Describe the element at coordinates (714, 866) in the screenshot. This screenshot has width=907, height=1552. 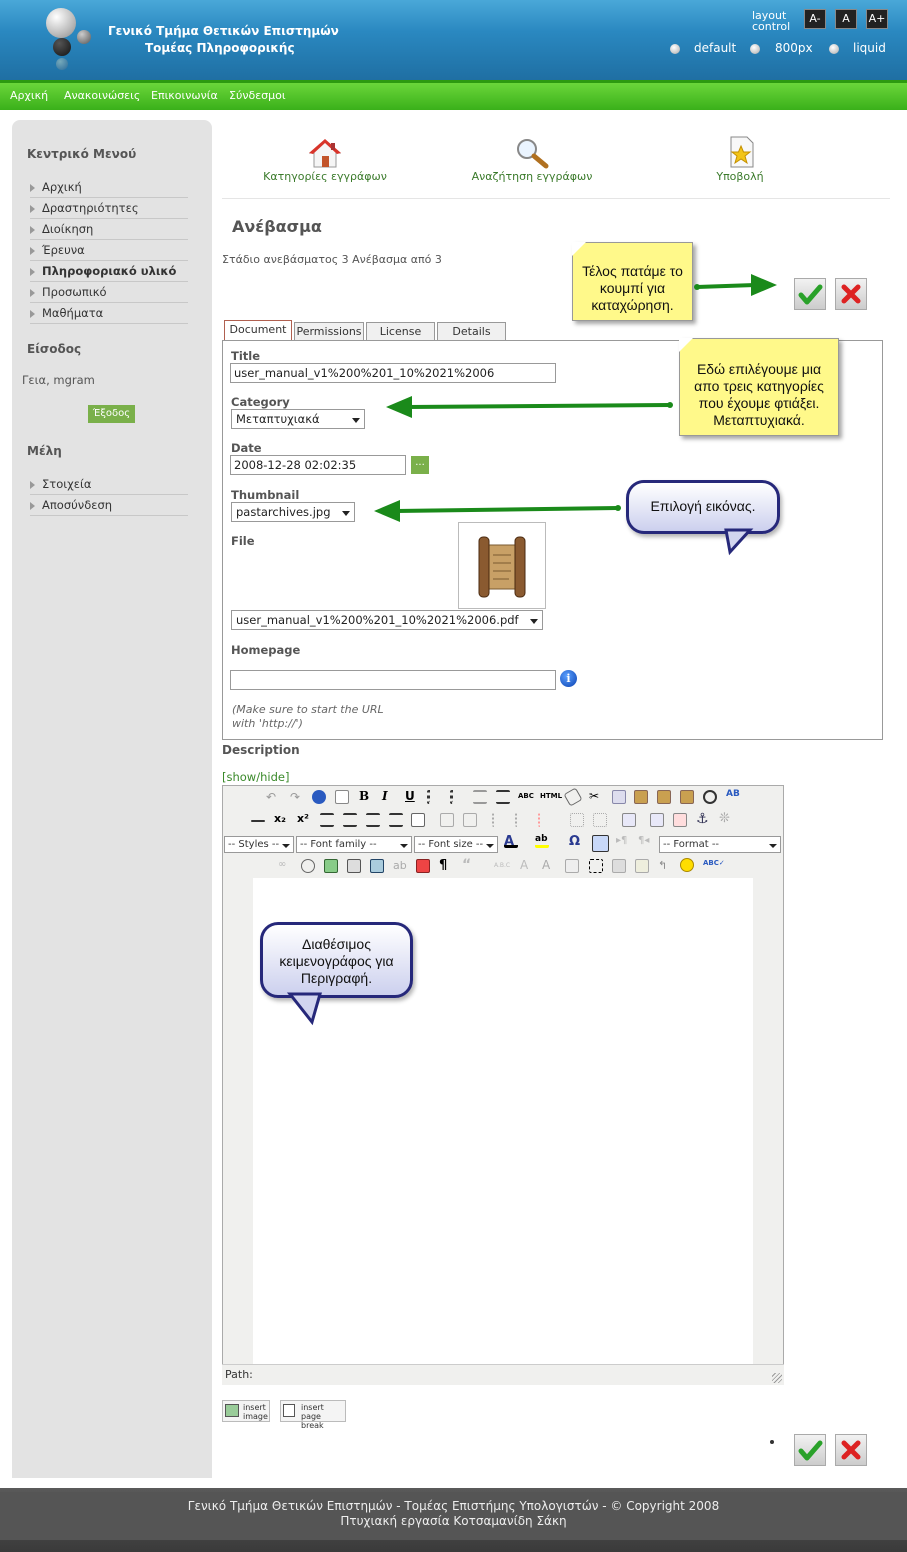
I see `spellcheck-icon: ABC✓` at that location.